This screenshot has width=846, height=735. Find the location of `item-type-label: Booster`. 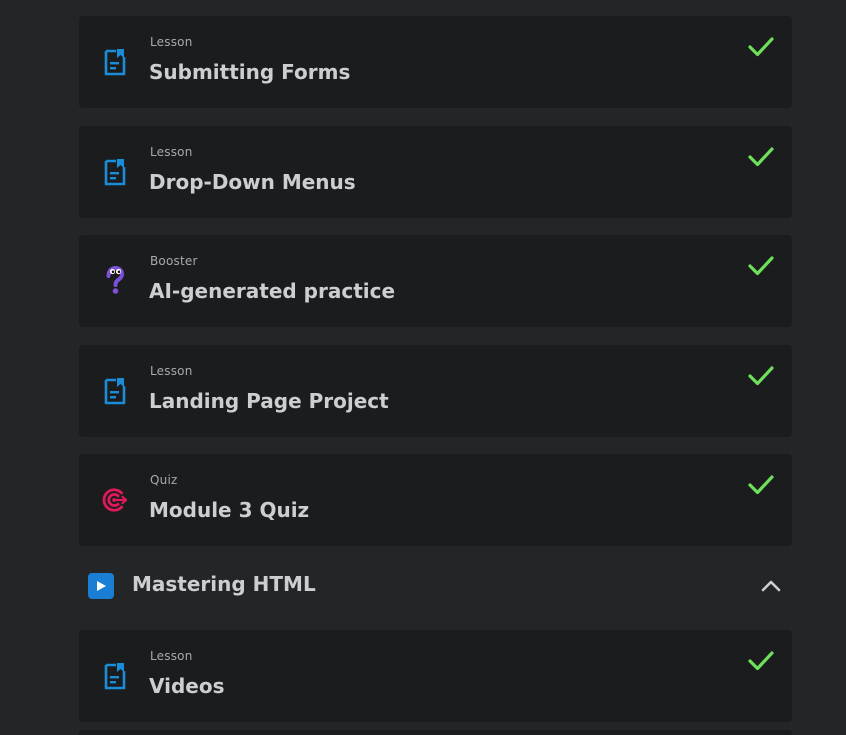

item-type-label: Booster is located at coordinates (174, 261).